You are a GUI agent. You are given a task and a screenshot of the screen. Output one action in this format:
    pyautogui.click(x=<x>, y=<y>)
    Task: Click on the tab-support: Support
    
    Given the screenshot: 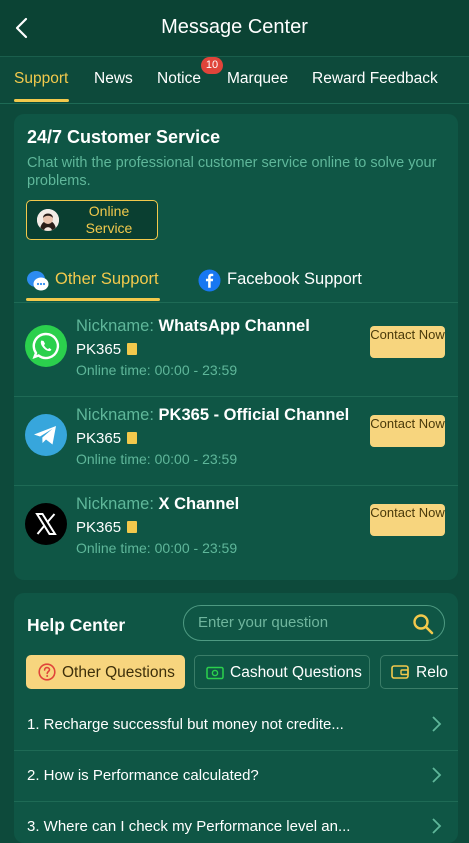 What is the action you would take?
    pyautogui.click(x=41, y=79)
    